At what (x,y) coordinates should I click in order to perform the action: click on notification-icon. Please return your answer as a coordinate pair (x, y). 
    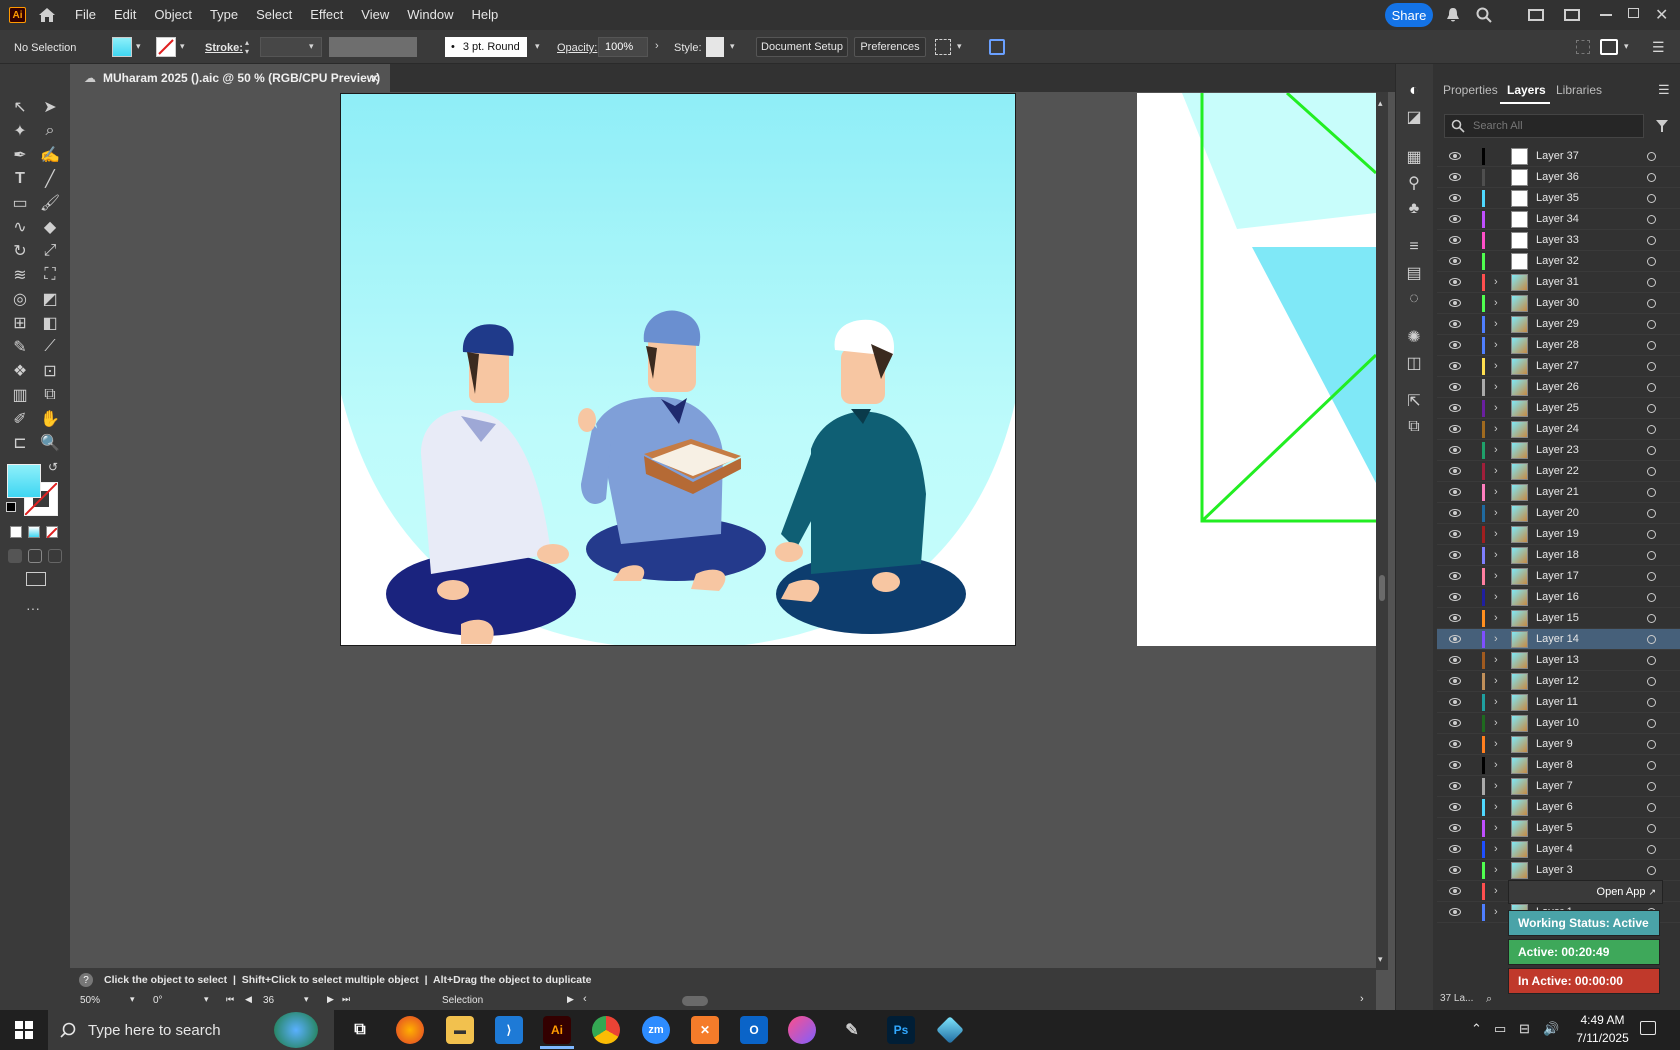
    Looking at the image, I should click on (1648, 1028).